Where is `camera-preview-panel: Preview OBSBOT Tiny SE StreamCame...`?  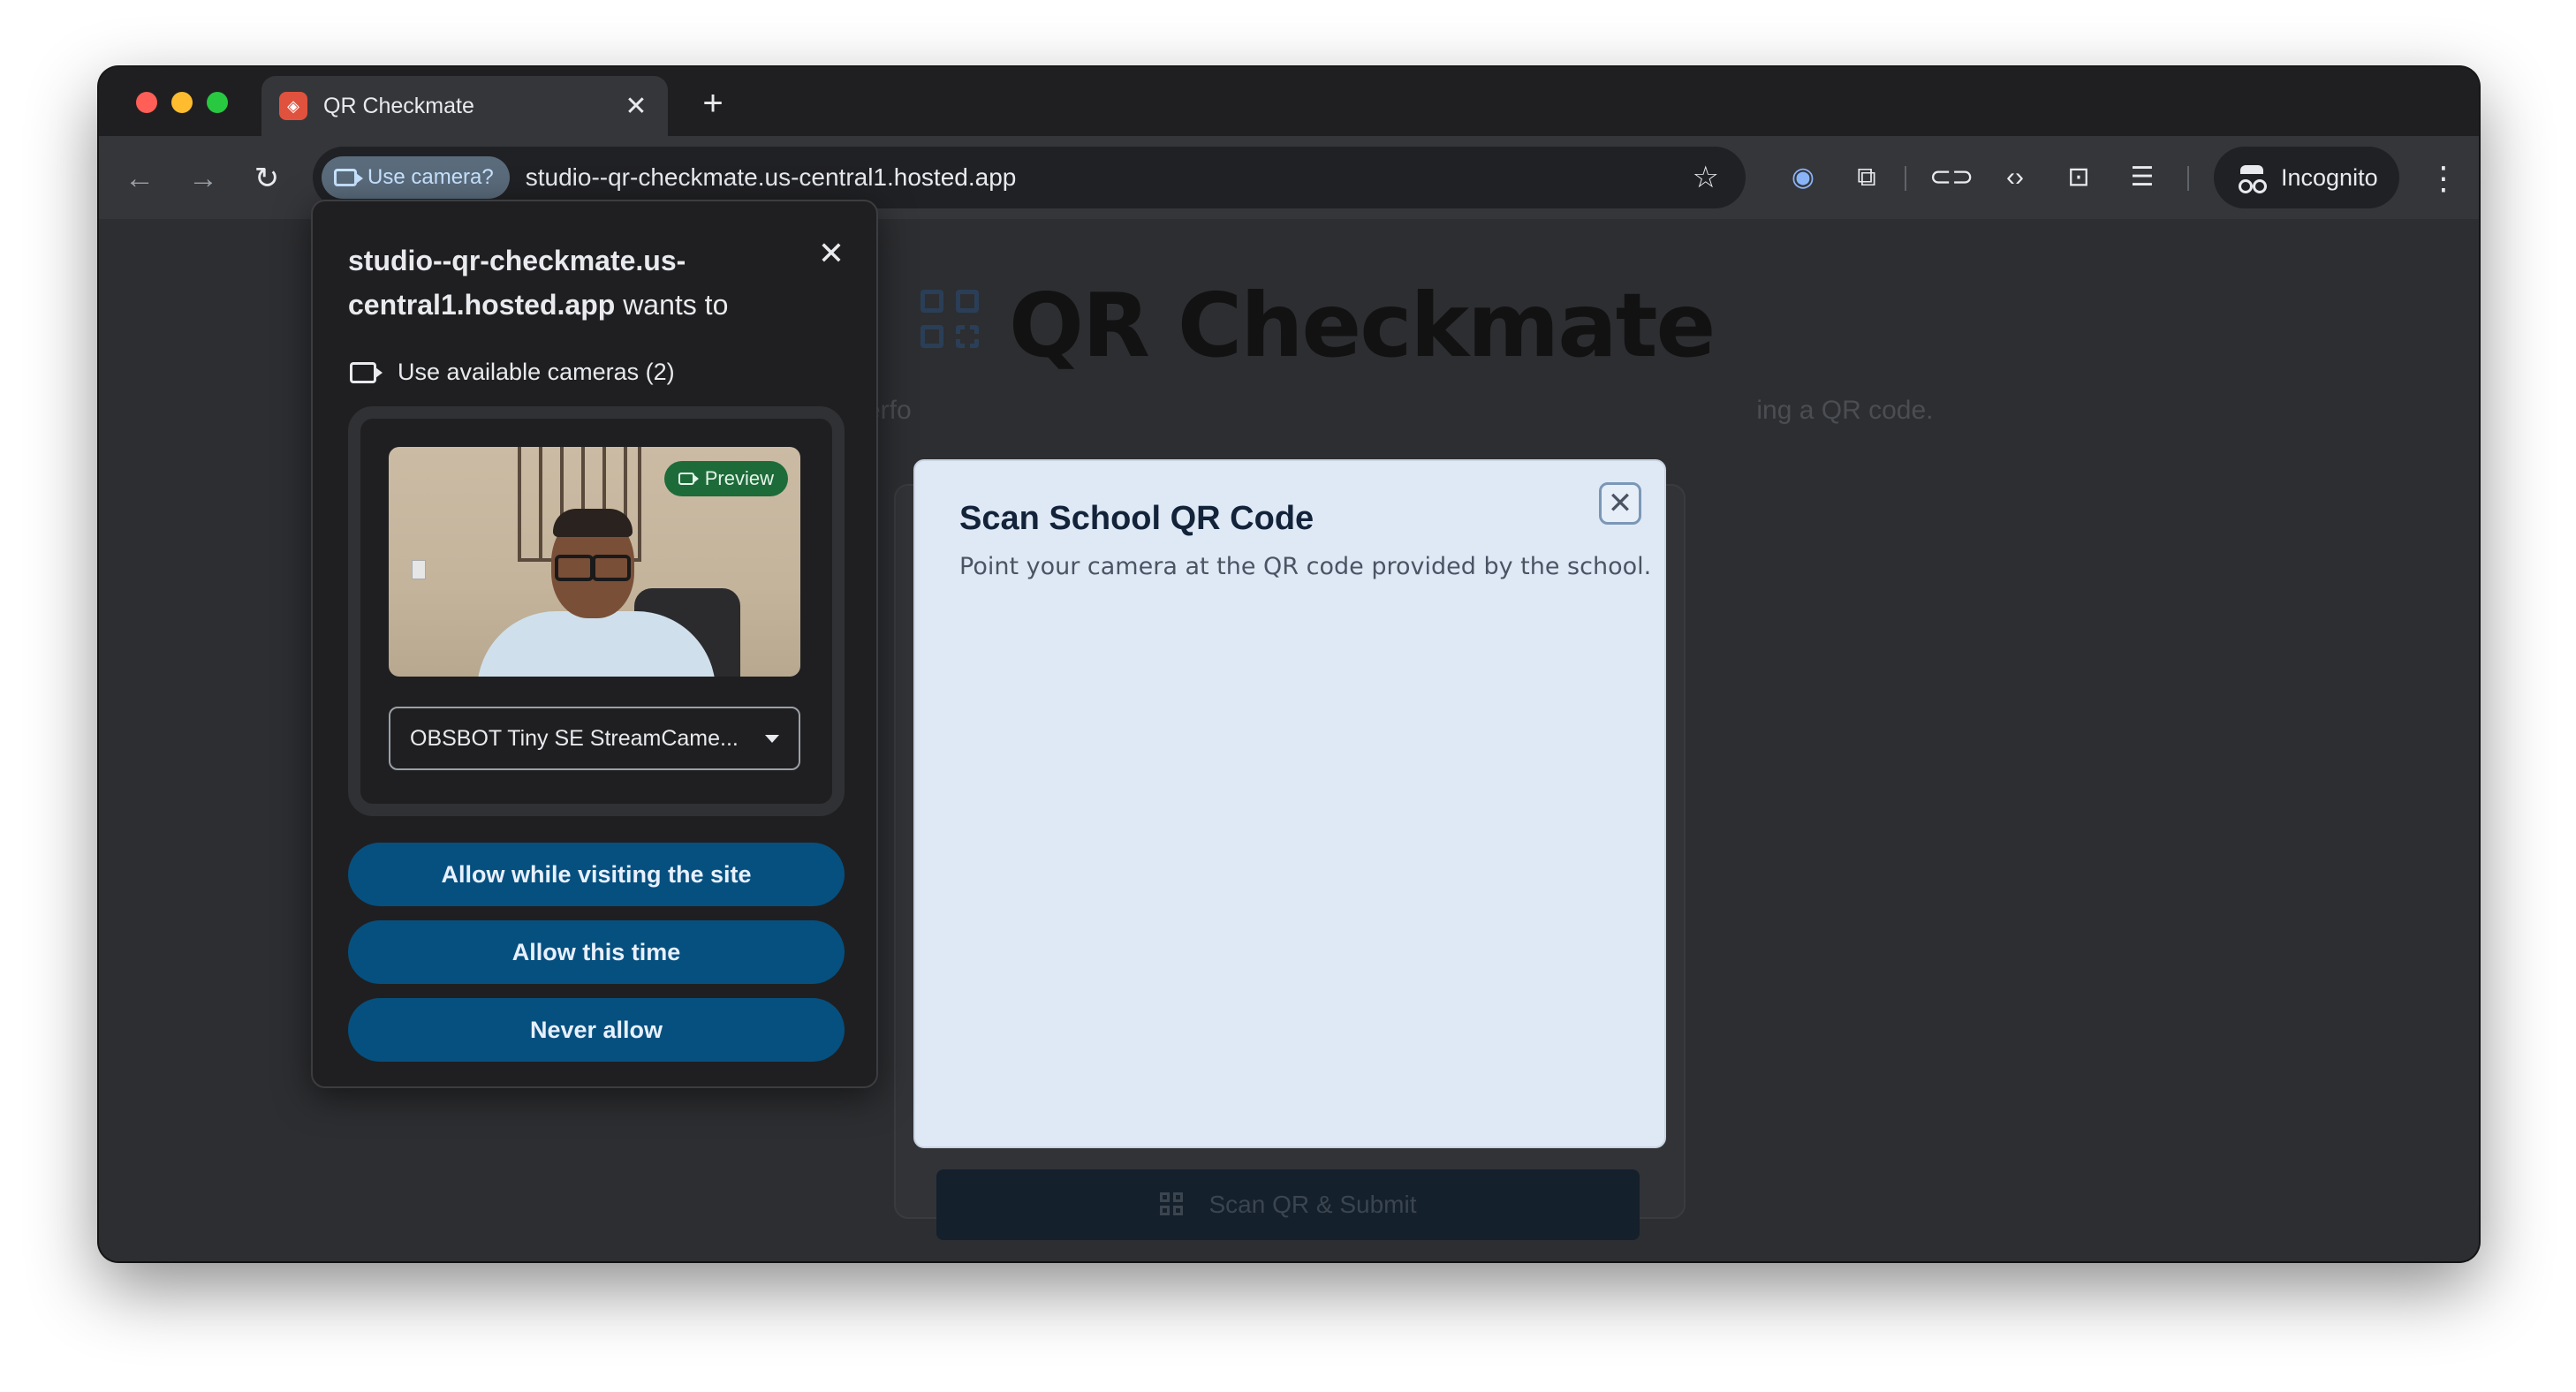 camera-preview-panel: Preview OBSBOT Tiny SE StreamCame... is located at coordinates (597, 611).